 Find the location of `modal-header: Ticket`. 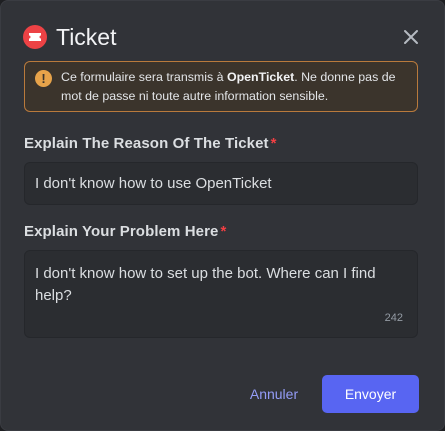

modal-header: Ticket is located at coordinates (222, 37).